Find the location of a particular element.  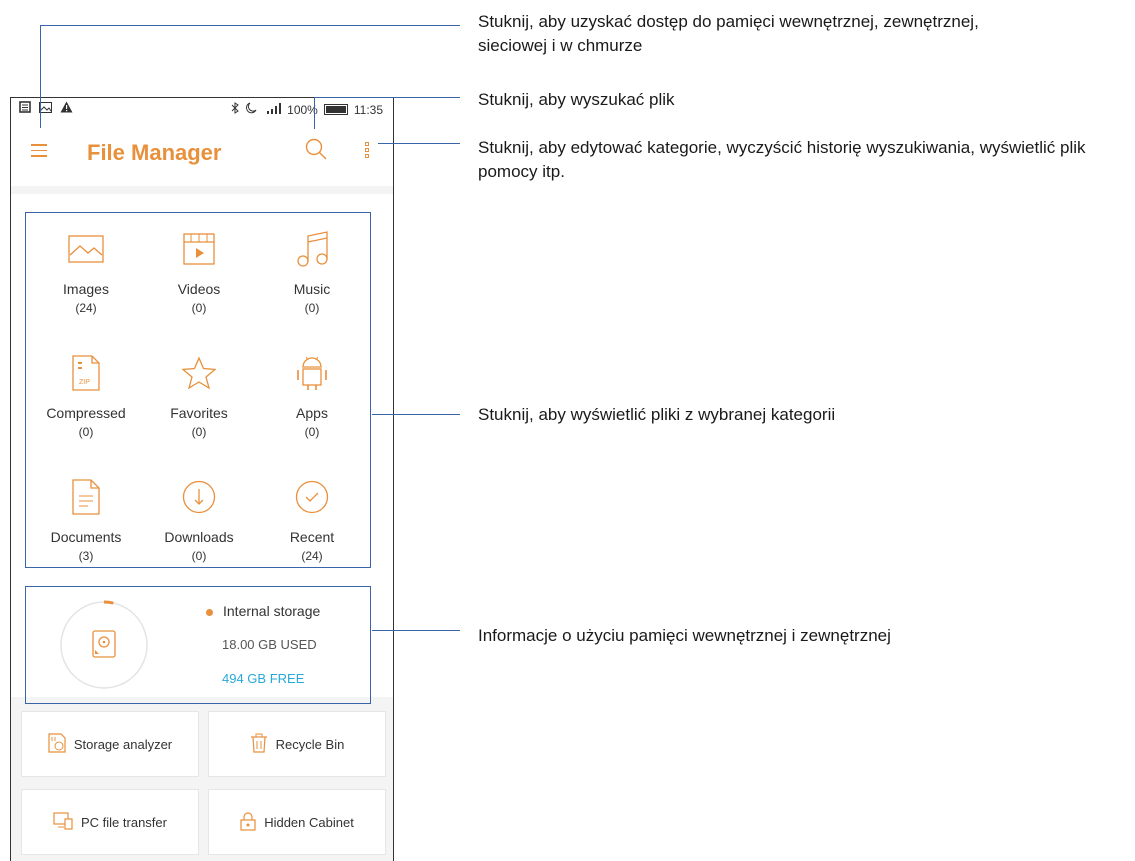

category-label: Videos is located at coordinates (199, 289).